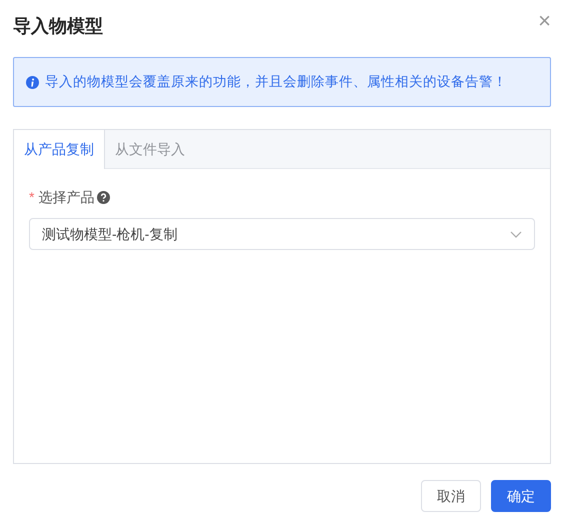 The width and height of the screenshot is (563, 524). Describe the element at coordinates (276, 82) in the screenshot. I see `alert-text: 导入的物模型会覆盖原来的功能，并且会删除事件、属性相关的设备告警！` at that location.